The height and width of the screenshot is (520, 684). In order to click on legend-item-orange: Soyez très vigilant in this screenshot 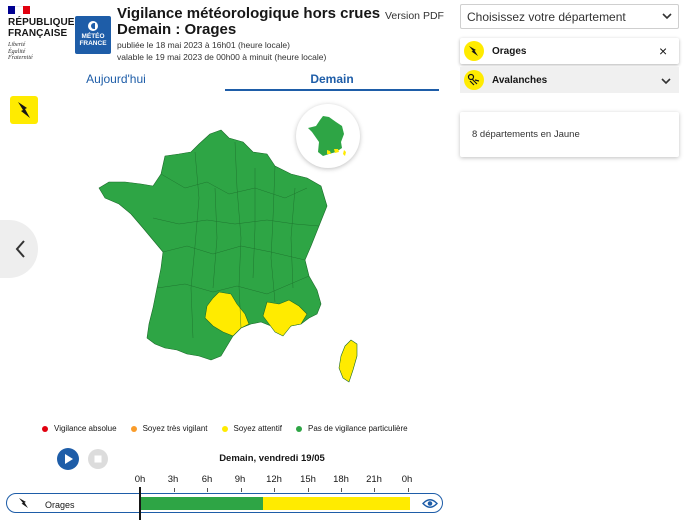, I will do `click(169, 428)`.